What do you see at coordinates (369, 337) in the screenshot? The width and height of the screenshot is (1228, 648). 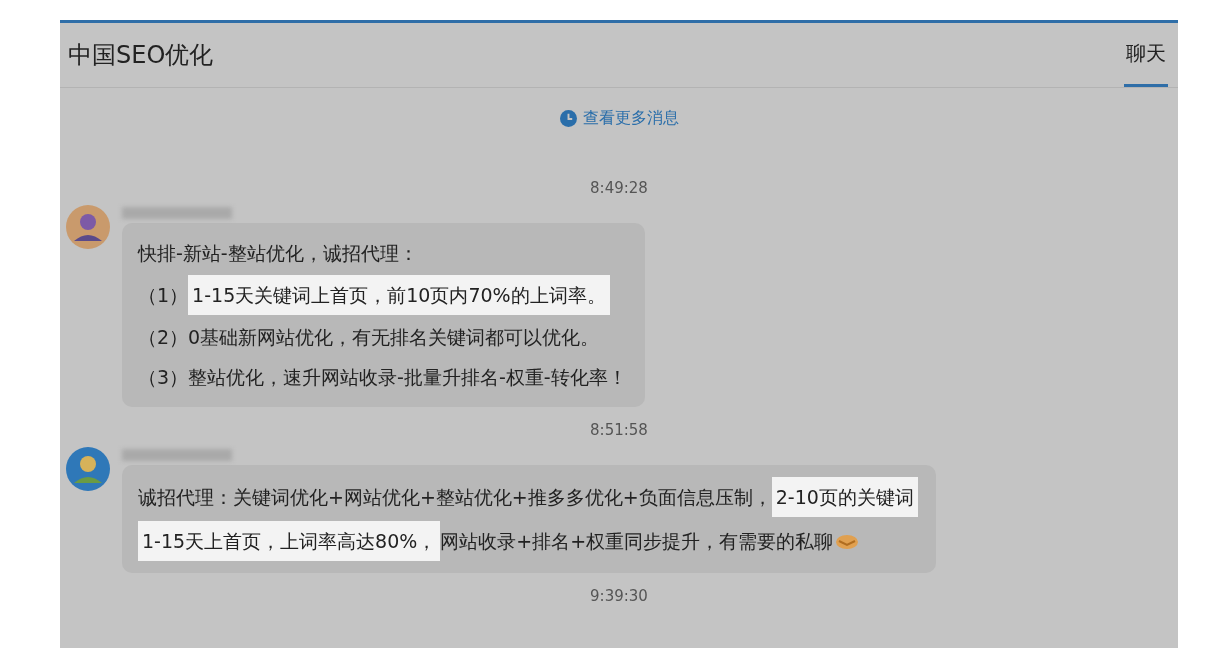 I see `message-text: （2）0基础新网站优化，有无排名关键词都可以优化。` at bounding box center [369, 337].